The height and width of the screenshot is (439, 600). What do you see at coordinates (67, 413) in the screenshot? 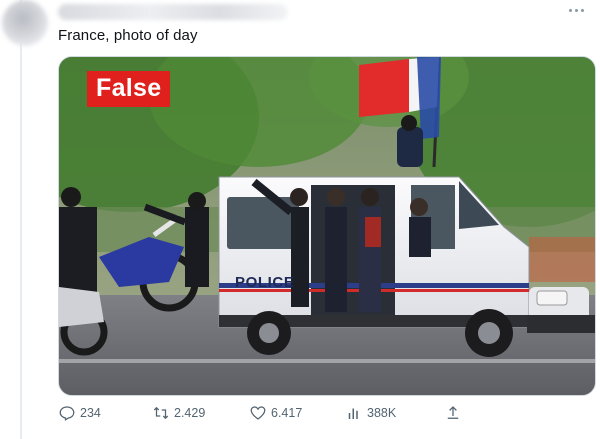
I see `reply-icon` at bounding box center [67, 413].